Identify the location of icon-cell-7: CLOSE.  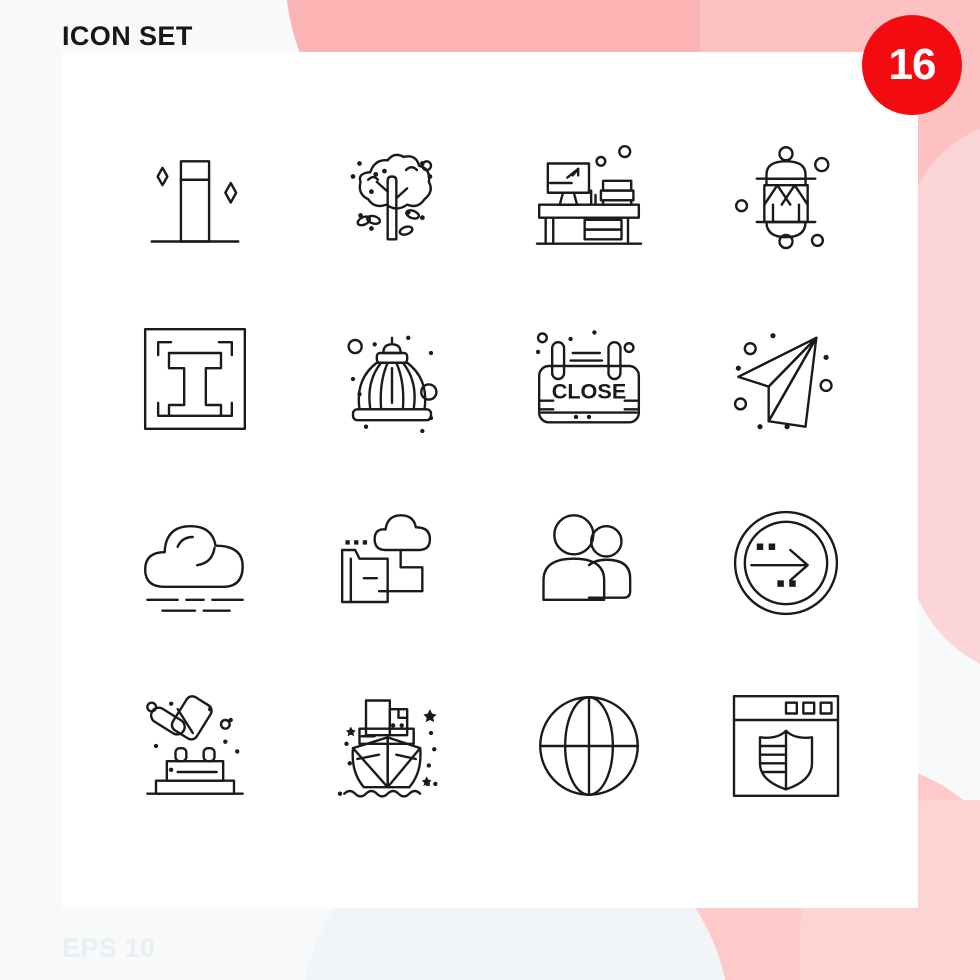
(588, 380).